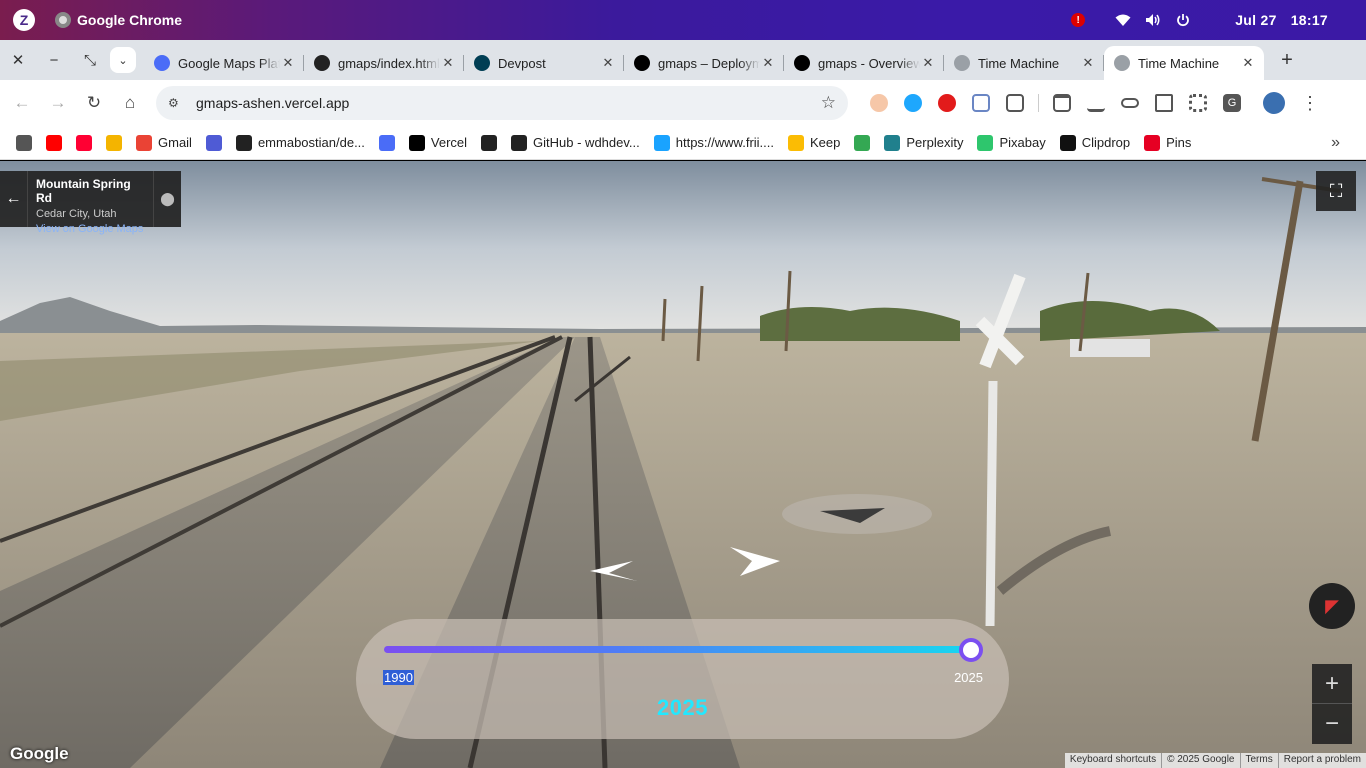  I want to click on notification-alert-icon: !, so click(1078, 20).